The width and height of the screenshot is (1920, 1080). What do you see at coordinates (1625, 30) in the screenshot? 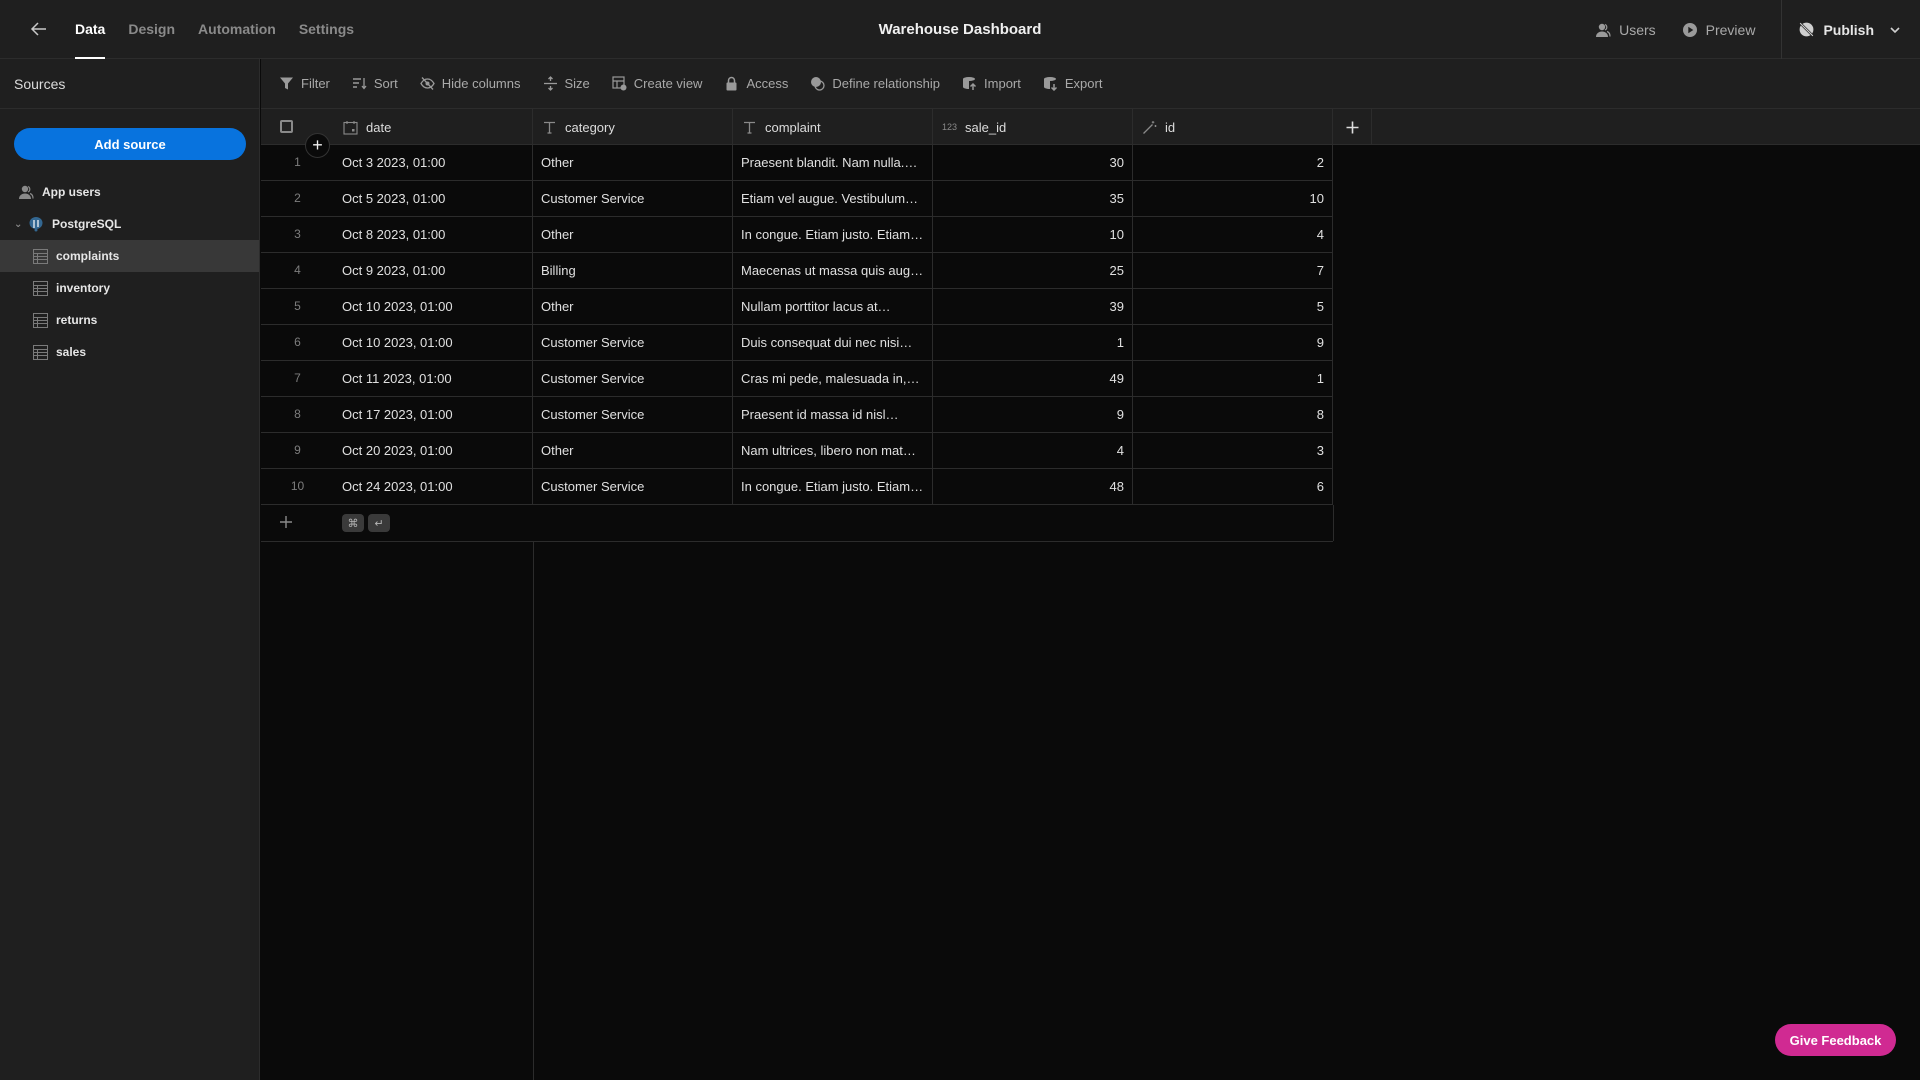
I see `users-button: Users` at bounding box center [1625, 30].